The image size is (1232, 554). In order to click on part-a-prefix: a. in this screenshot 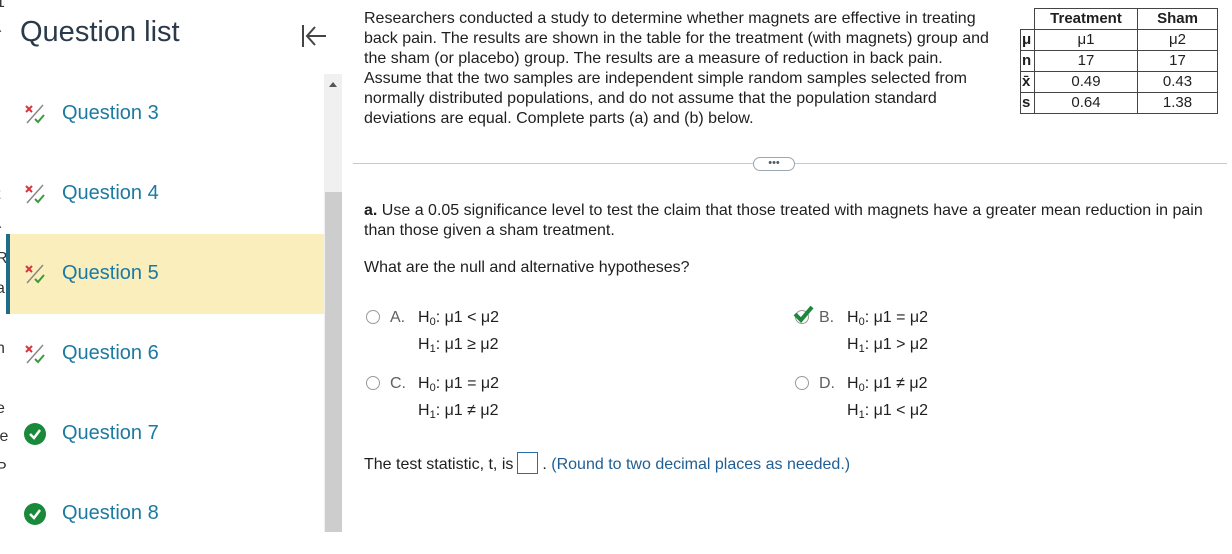, I will do `click(370, 210)`.